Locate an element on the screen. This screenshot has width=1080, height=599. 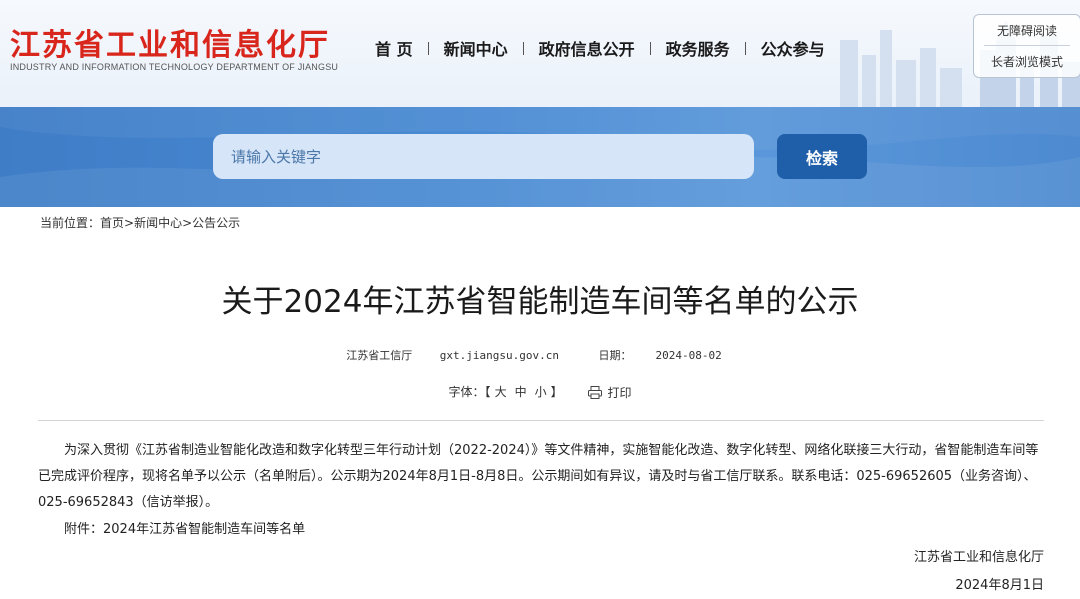
content-divider is located at coordinates (541, 420).